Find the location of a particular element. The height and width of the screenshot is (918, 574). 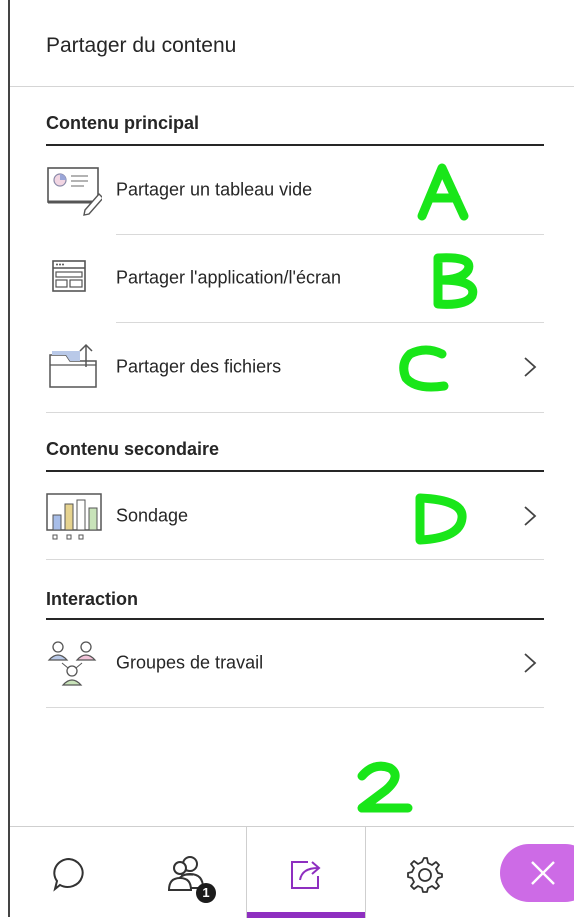

bottom-nav-bar: 1 is located at coordinates (292, 872).